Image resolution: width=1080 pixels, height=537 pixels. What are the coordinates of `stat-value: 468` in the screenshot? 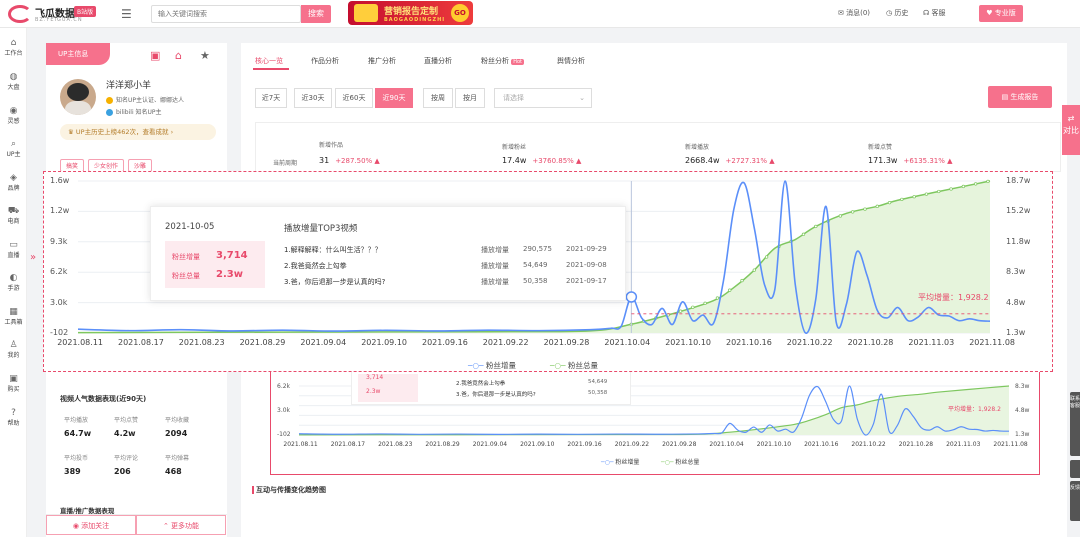 It's located at (173, 471).